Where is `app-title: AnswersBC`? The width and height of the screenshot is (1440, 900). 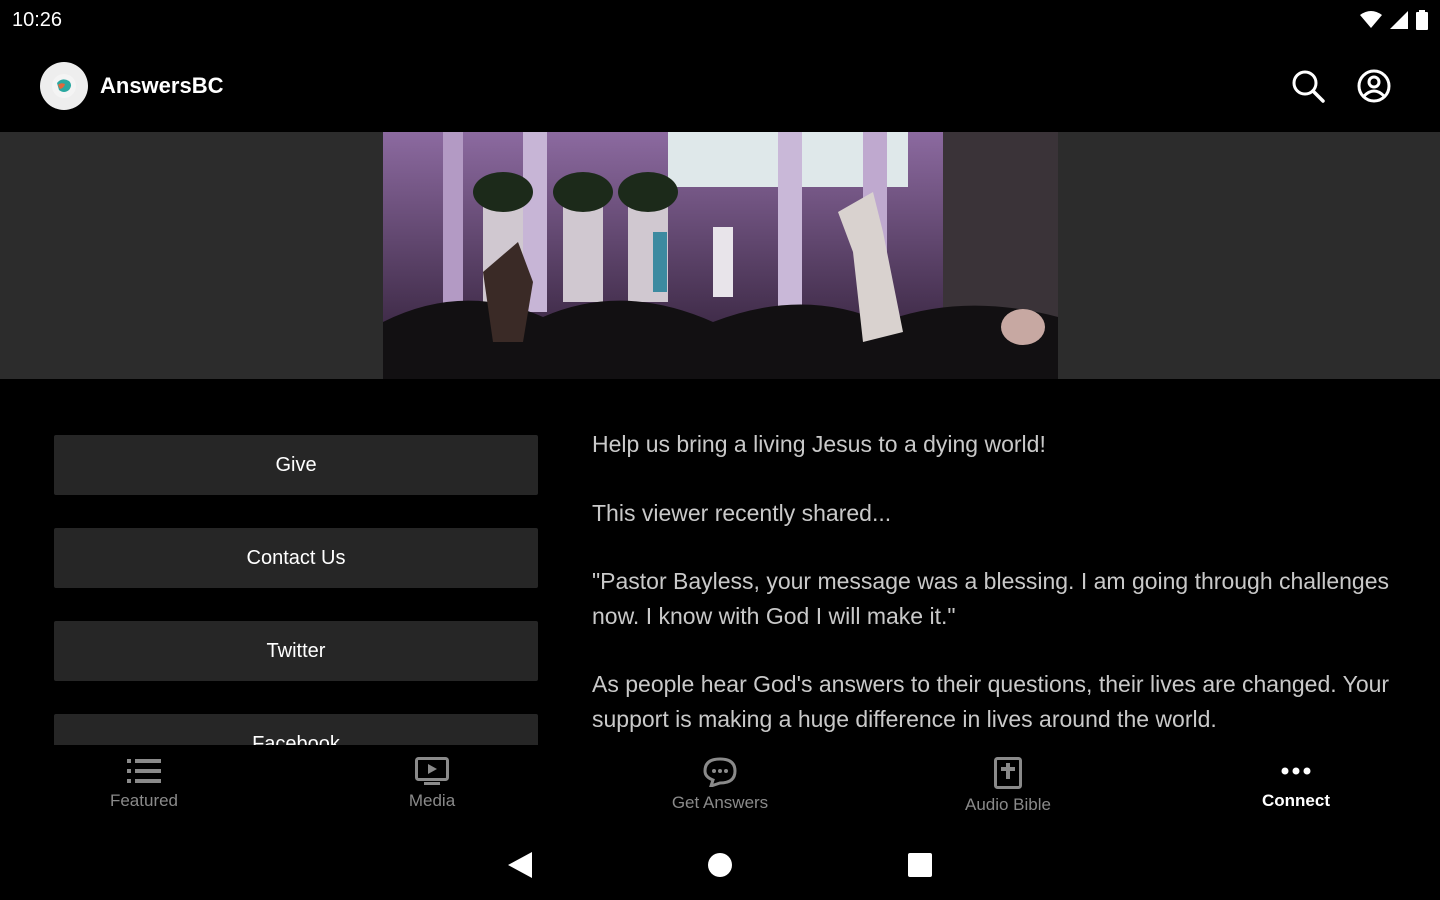 app-title: AnswersBC is located at coordinates (162, 85).